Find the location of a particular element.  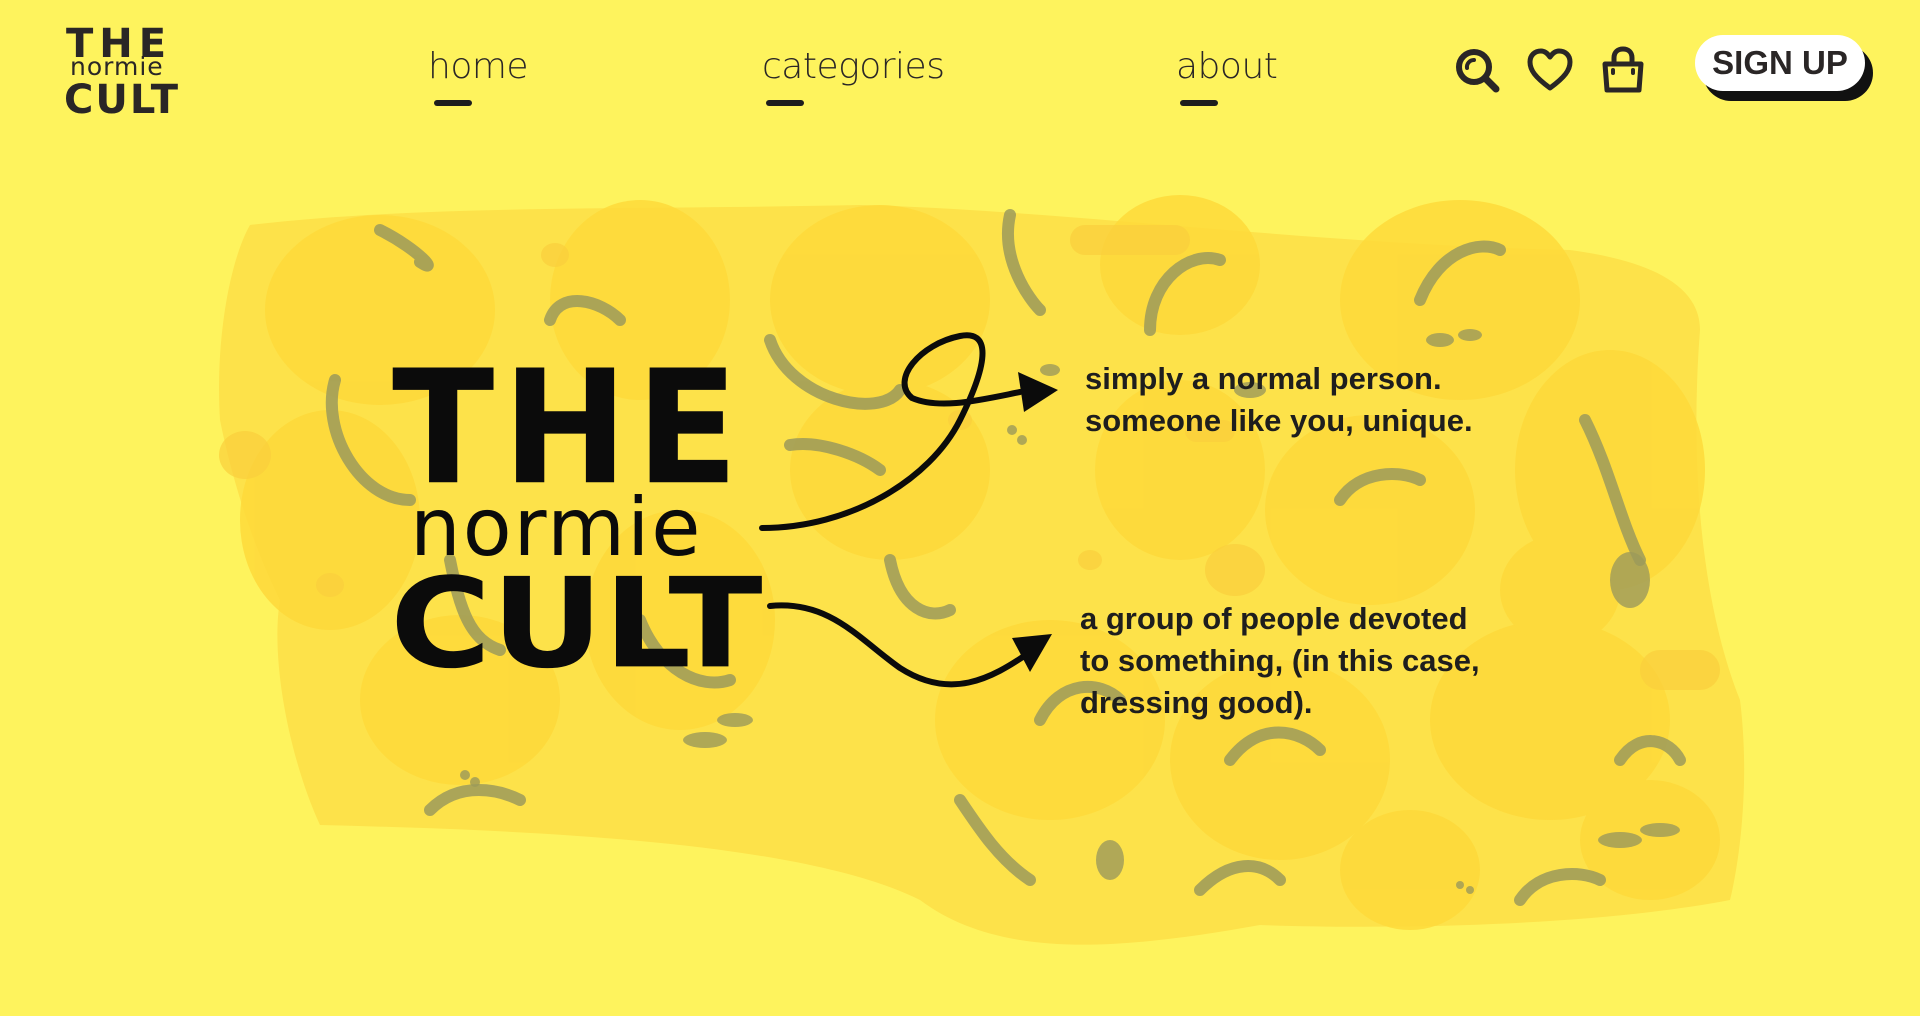

cult-definition-line-1: a group of people devoted is located at coordinates (1274, 618).